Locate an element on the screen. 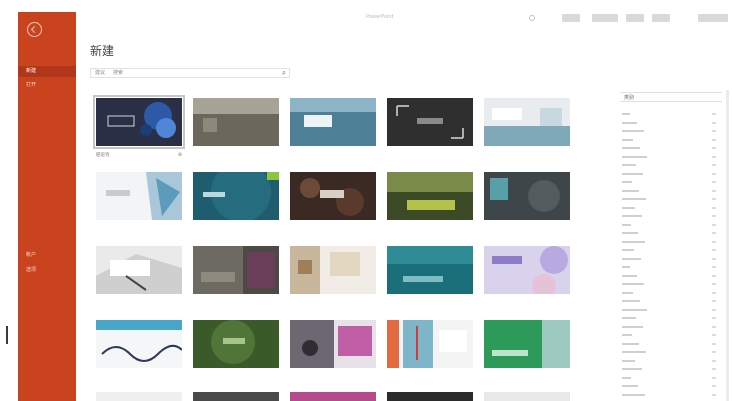 The image size is (732, 401). search-input: 建议 搜索 ρ is located at coordinates (190, 73).